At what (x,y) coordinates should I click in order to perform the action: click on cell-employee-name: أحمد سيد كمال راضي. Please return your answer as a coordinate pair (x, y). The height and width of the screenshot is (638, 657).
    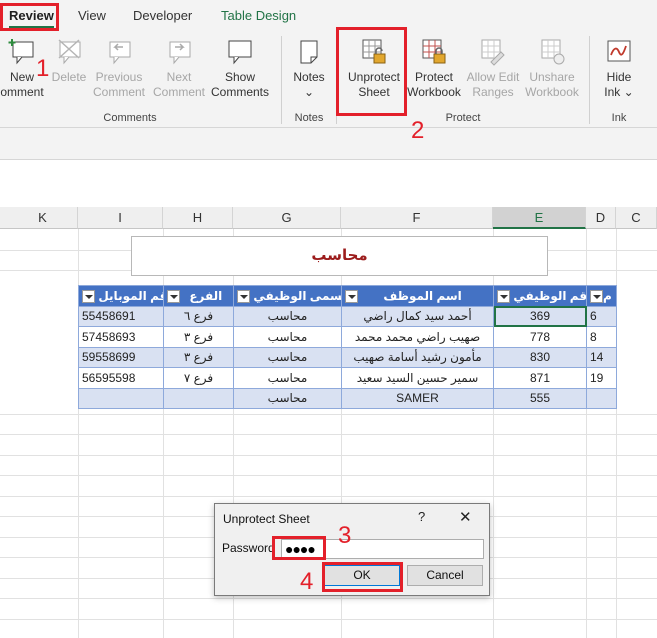
    Looking at the image, I should click on (417, 316).